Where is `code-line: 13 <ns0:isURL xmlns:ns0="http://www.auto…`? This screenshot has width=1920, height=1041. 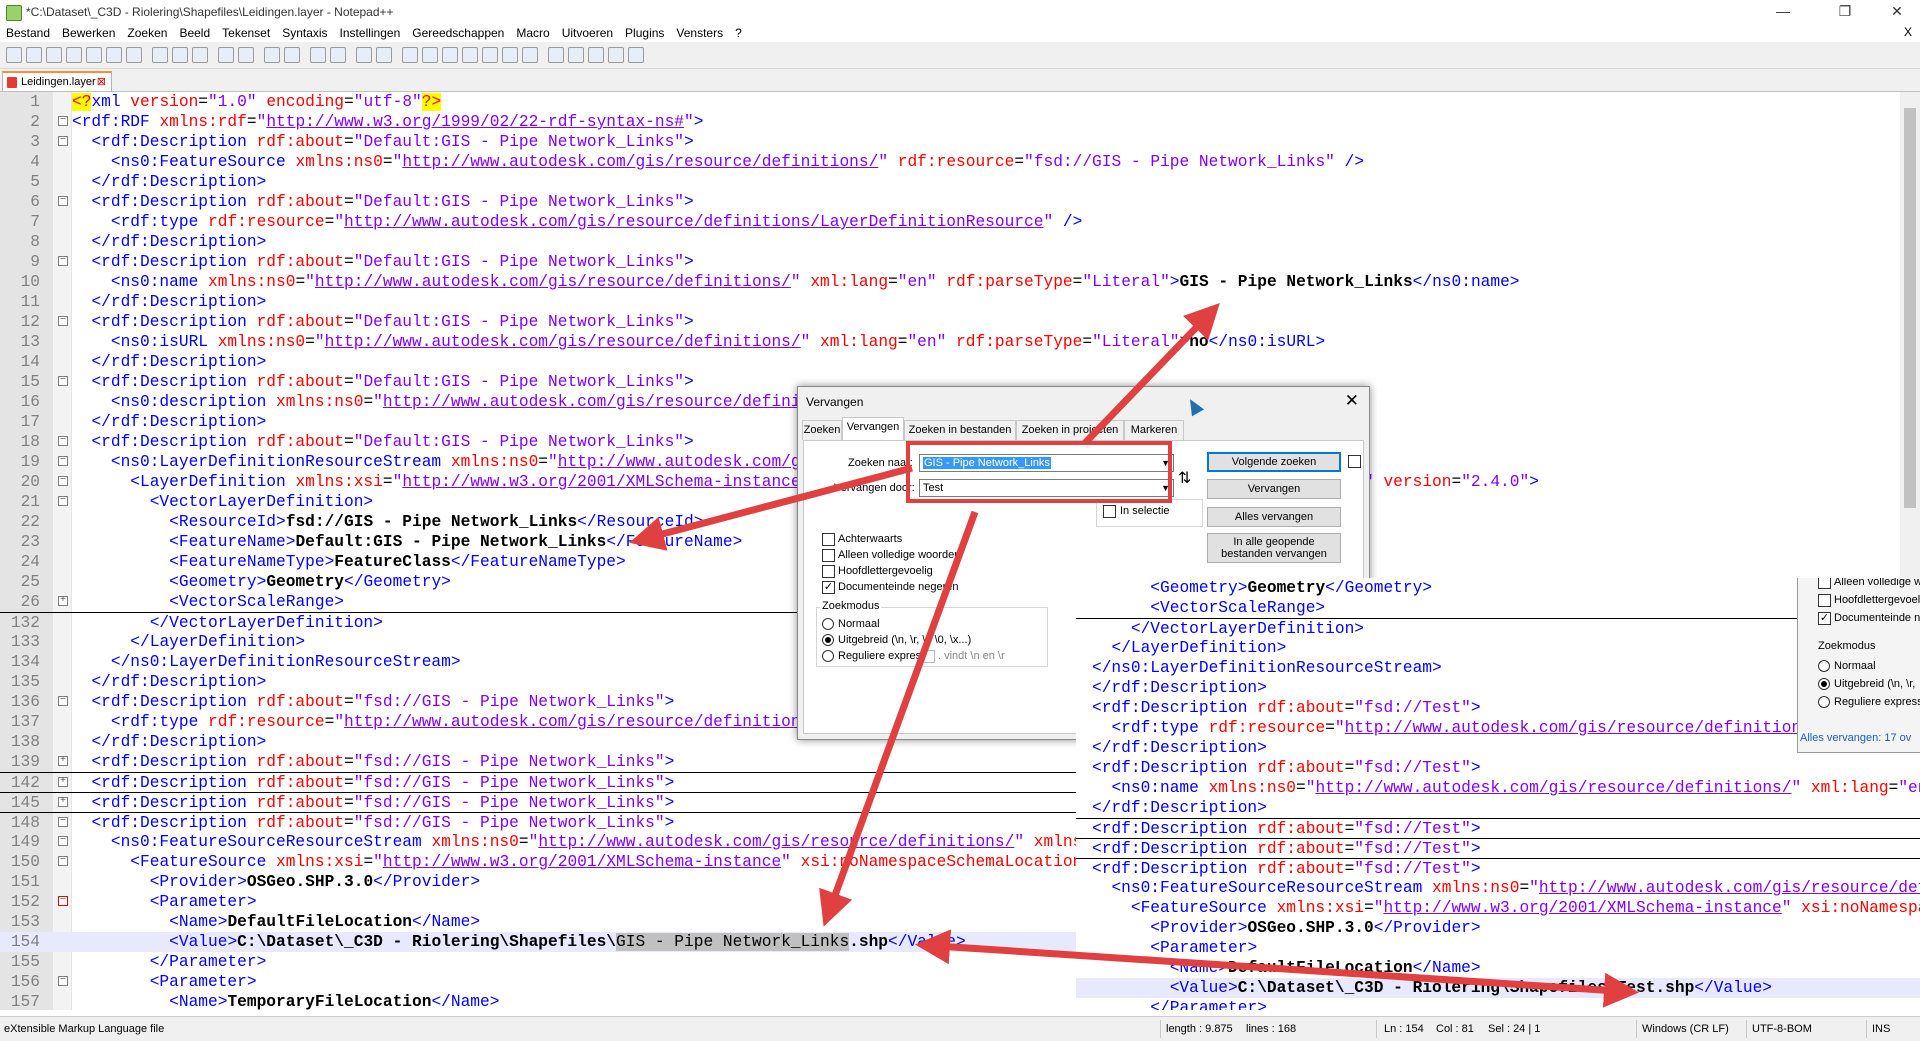 code-line: 13 <ns0:isURL xmlns:ns0="http://www.auto… is located at coordinates (950, 342).